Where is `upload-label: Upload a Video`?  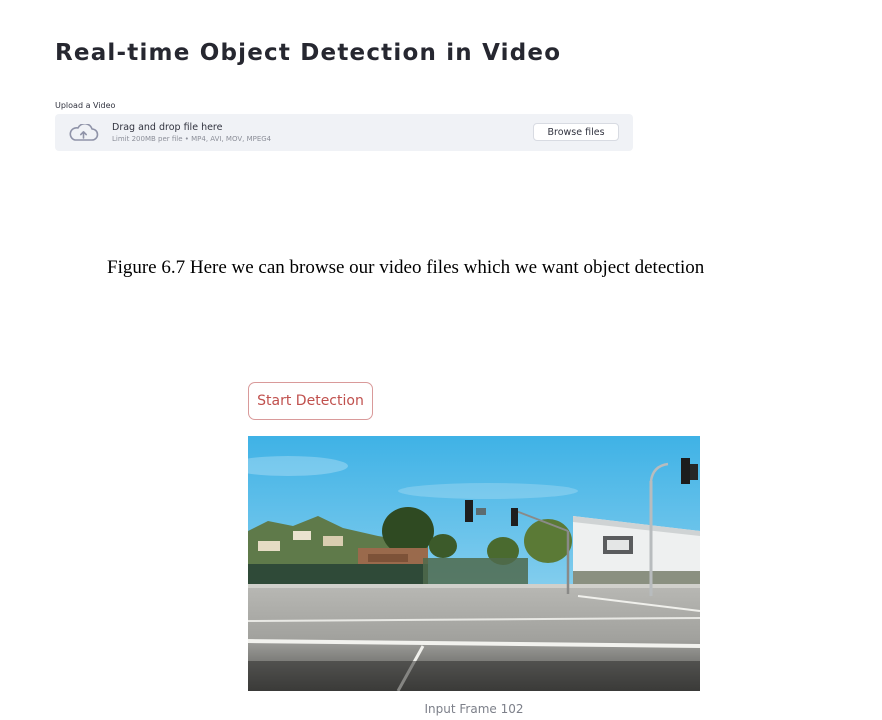 upload-label: Upload a Video is located at coordinates (85, 105).